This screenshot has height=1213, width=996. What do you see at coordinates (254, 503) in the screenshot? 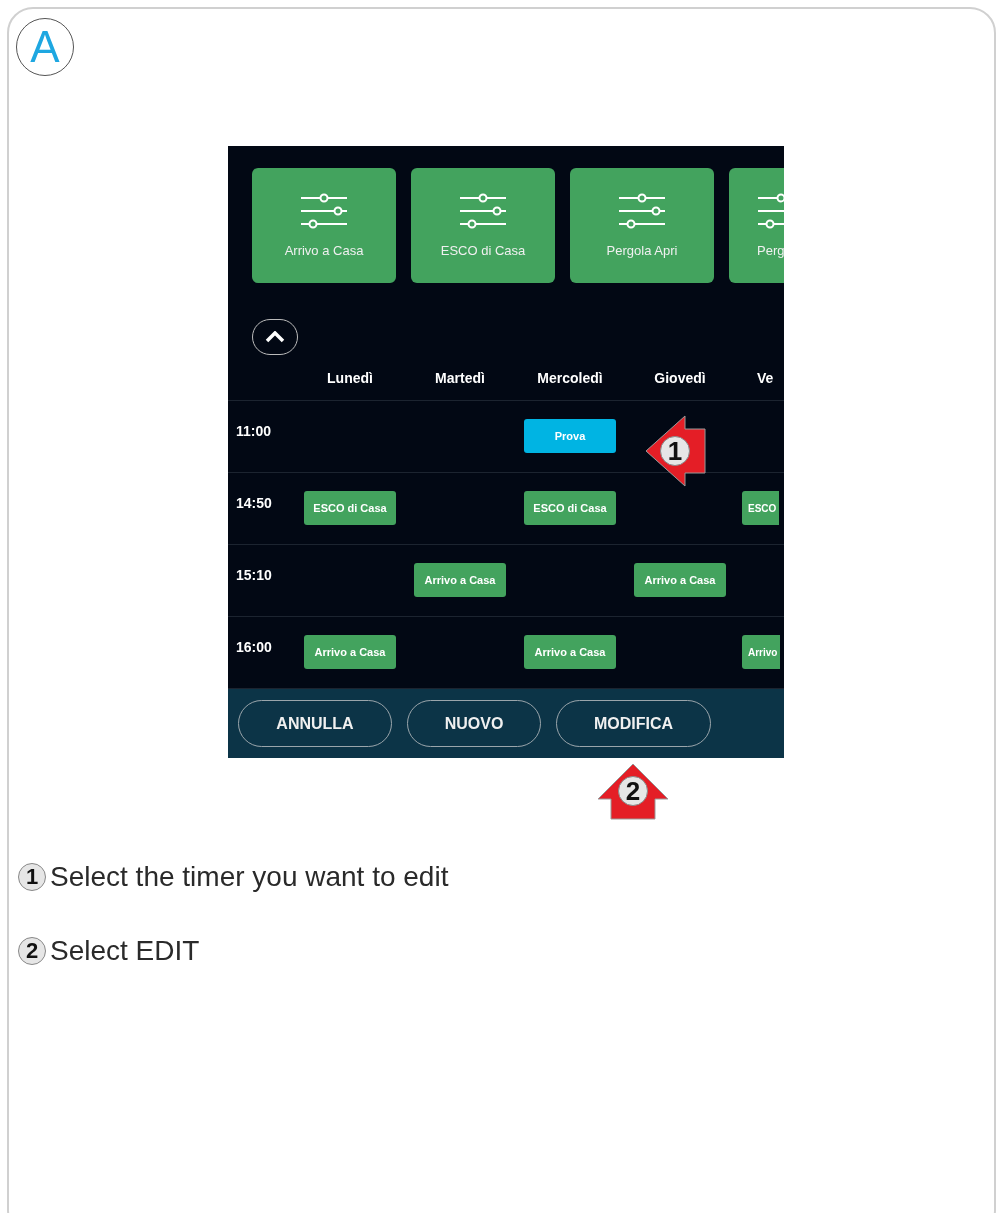
I see `time-label: 14:50` at bounding box center [254, 503].